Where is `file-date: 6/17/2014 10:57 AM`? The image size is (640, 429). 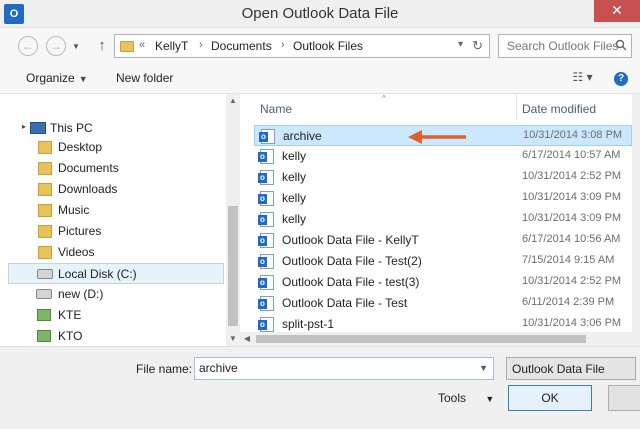 file-date: 6/17/2014 10:57 AM is located at coordinates (571, 155).